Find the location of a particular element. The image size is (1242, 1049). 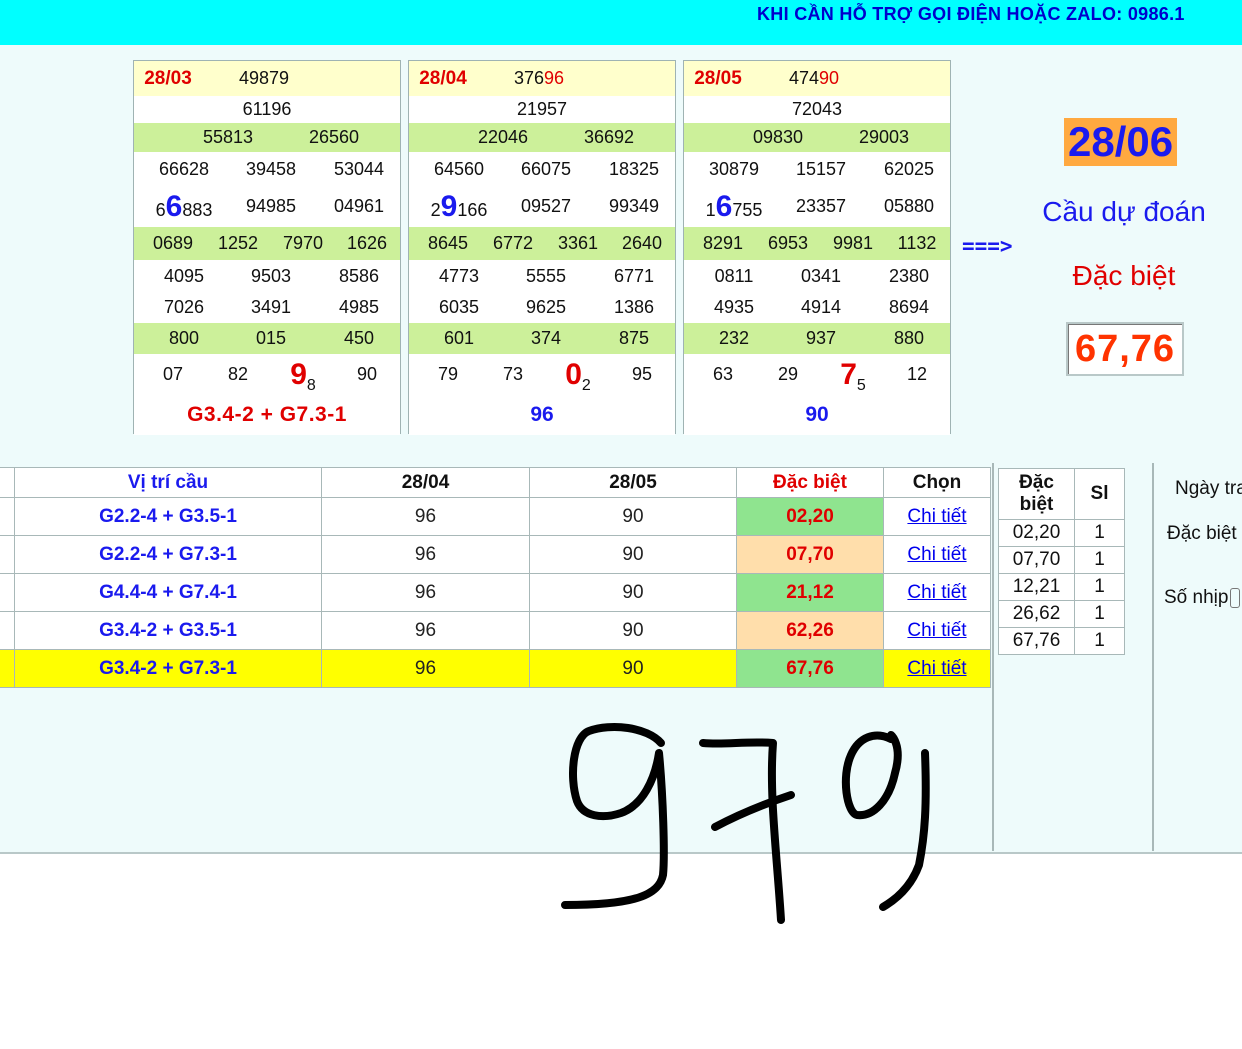

special-pair: 21,12 is located at coordinates (810, 592).